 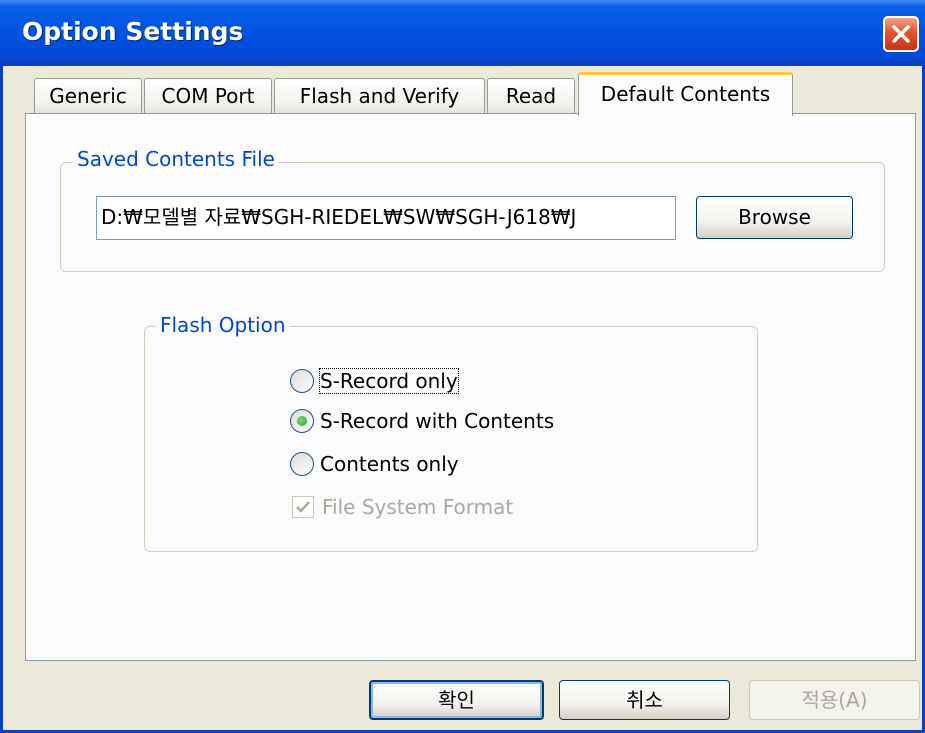 I want to click on radio-button-selected, so click(x=302, y=421).